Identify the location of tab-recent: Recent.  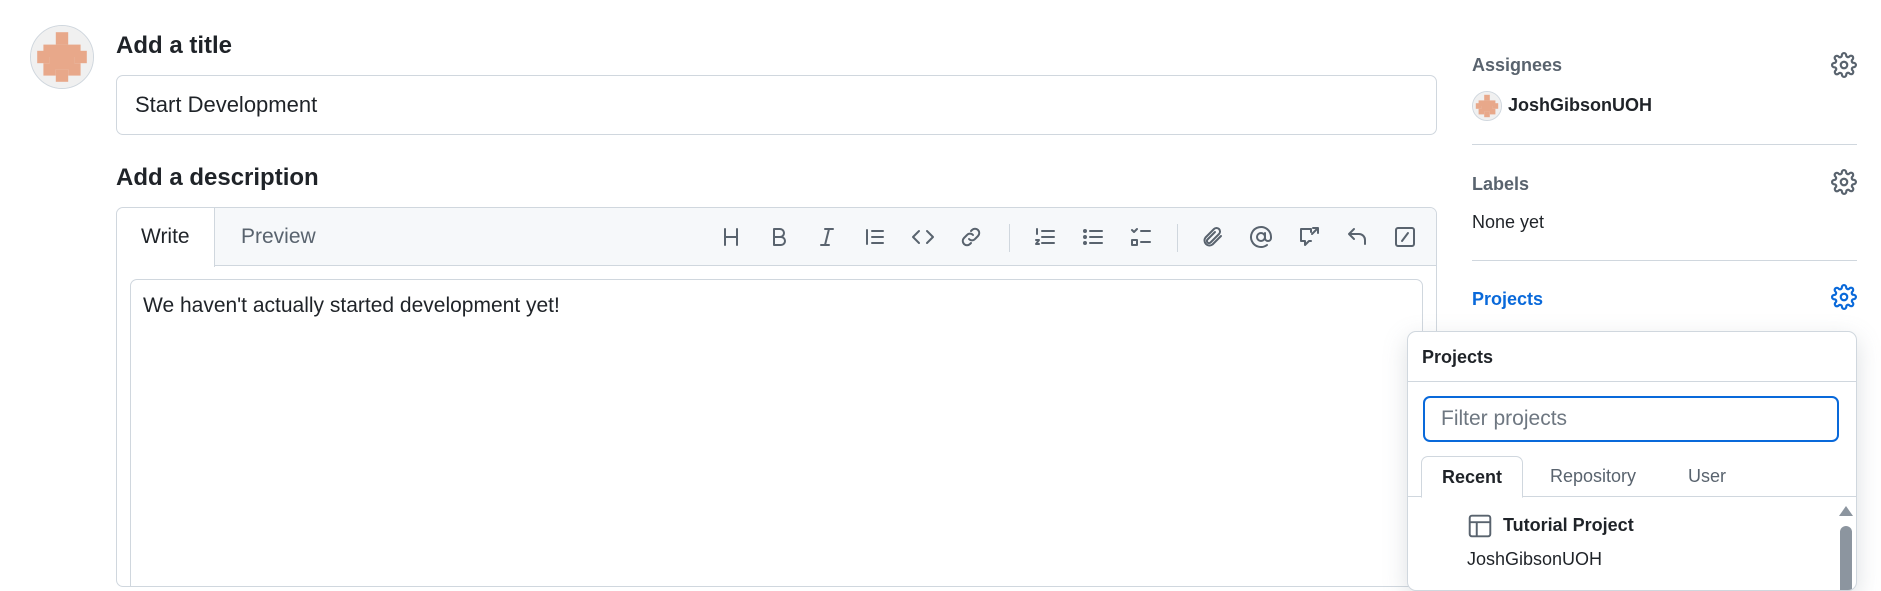
(1472, 477).